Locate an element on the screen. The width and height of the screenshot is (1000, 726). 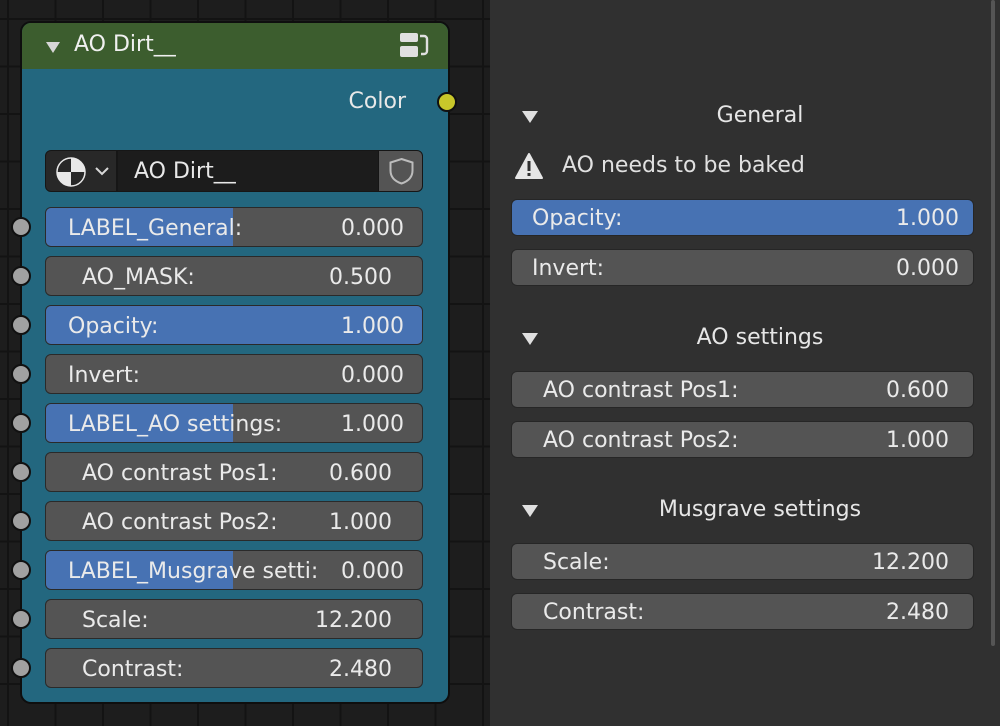
input-field-opacity: Opacity: 1.000 is located at coordinates (234, 325).